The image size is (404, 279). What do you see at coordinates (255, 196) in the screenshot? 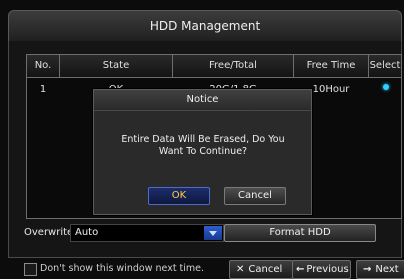
I see `dialog-cancel-button: Cancel` at bounding box center [255, 196].